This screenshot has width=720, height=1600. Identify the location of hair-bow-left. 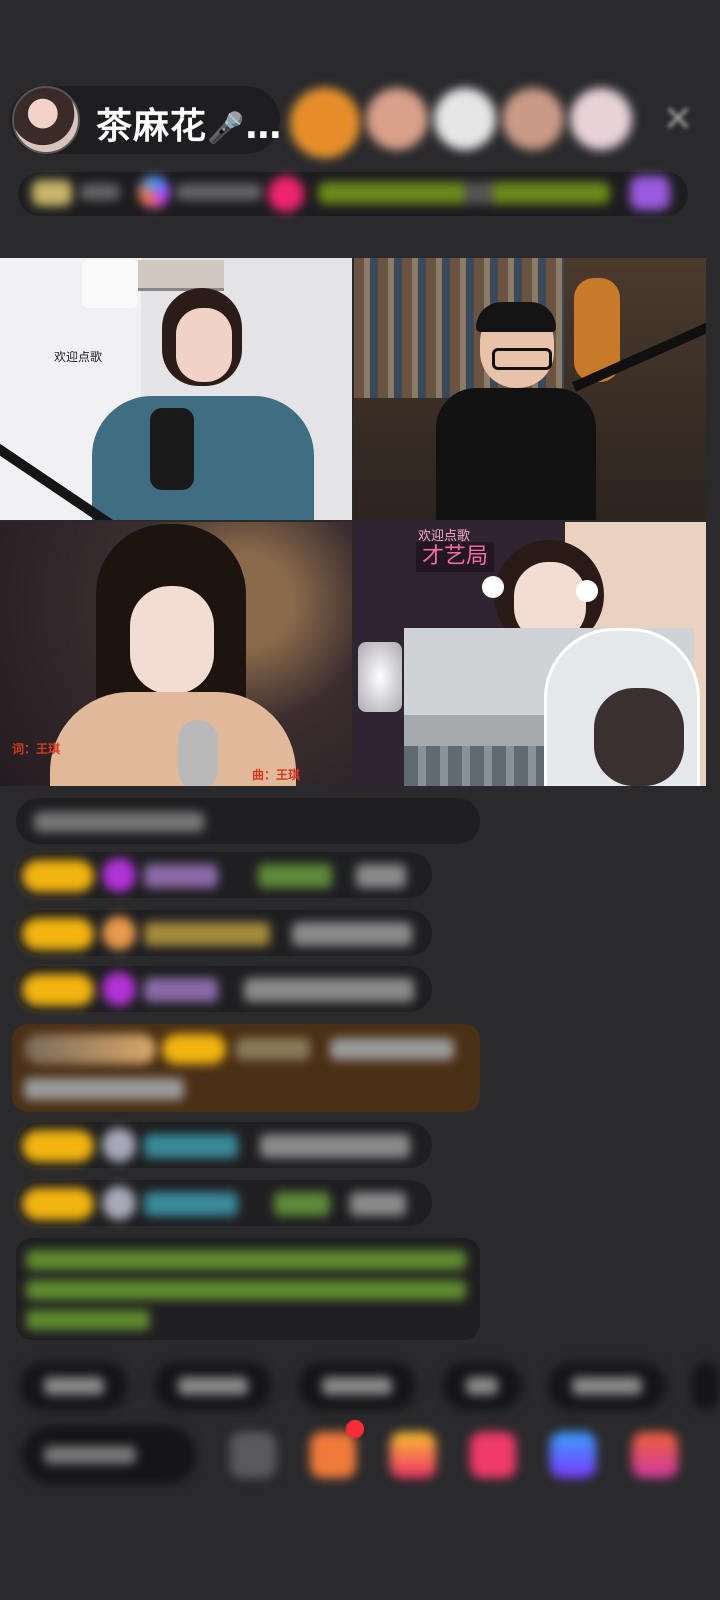
(493, 587).